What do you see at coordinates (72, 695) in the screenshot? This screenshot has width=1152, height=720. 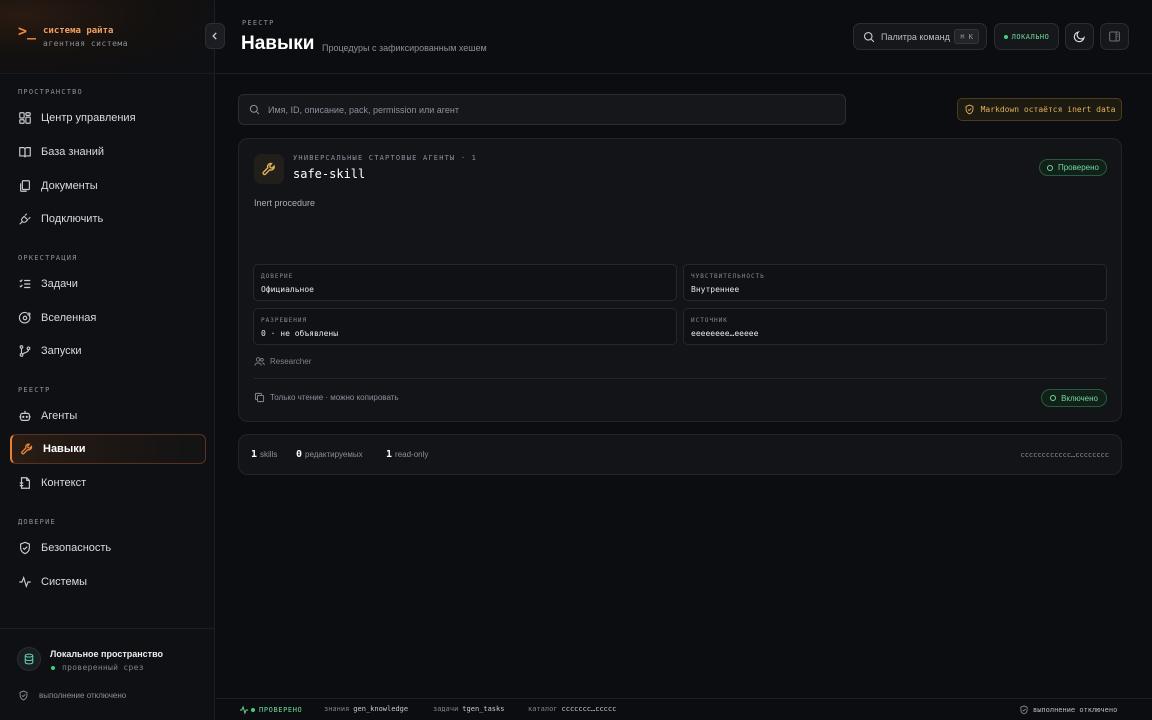 I see `execution-status: выполнение отключено` at bounding box center [72, 695].